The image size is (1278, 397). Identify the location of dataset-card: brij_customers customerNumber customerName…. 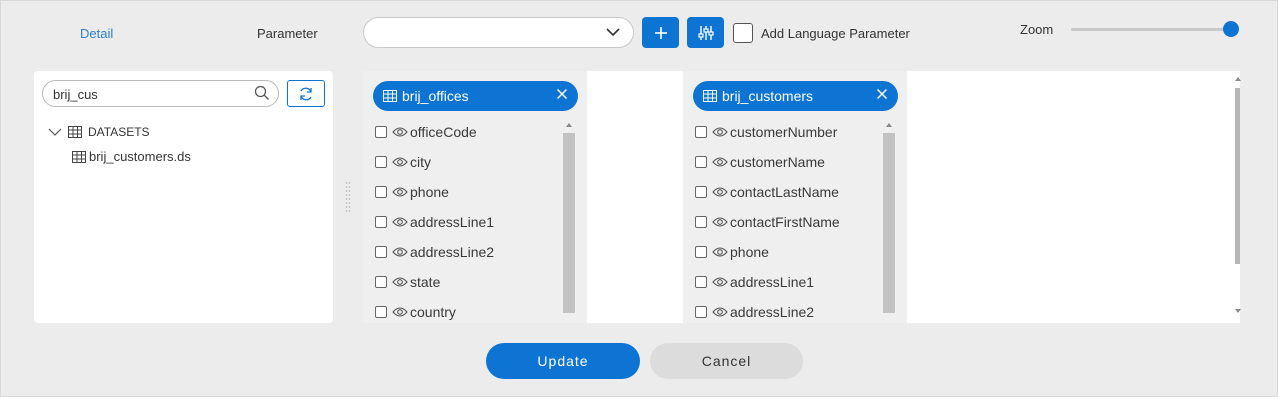
(795, 197).